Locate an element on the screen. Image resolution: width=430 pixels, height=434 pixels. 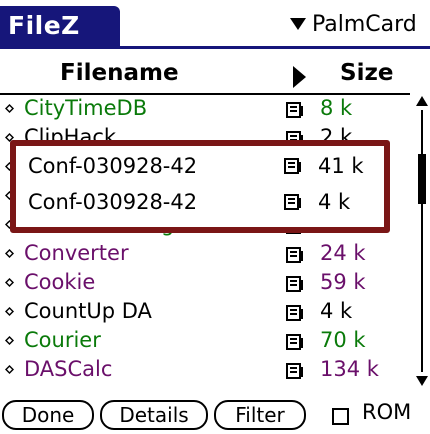
list-item: CityTimeDB 8 k is located at coordinates (205, 110).